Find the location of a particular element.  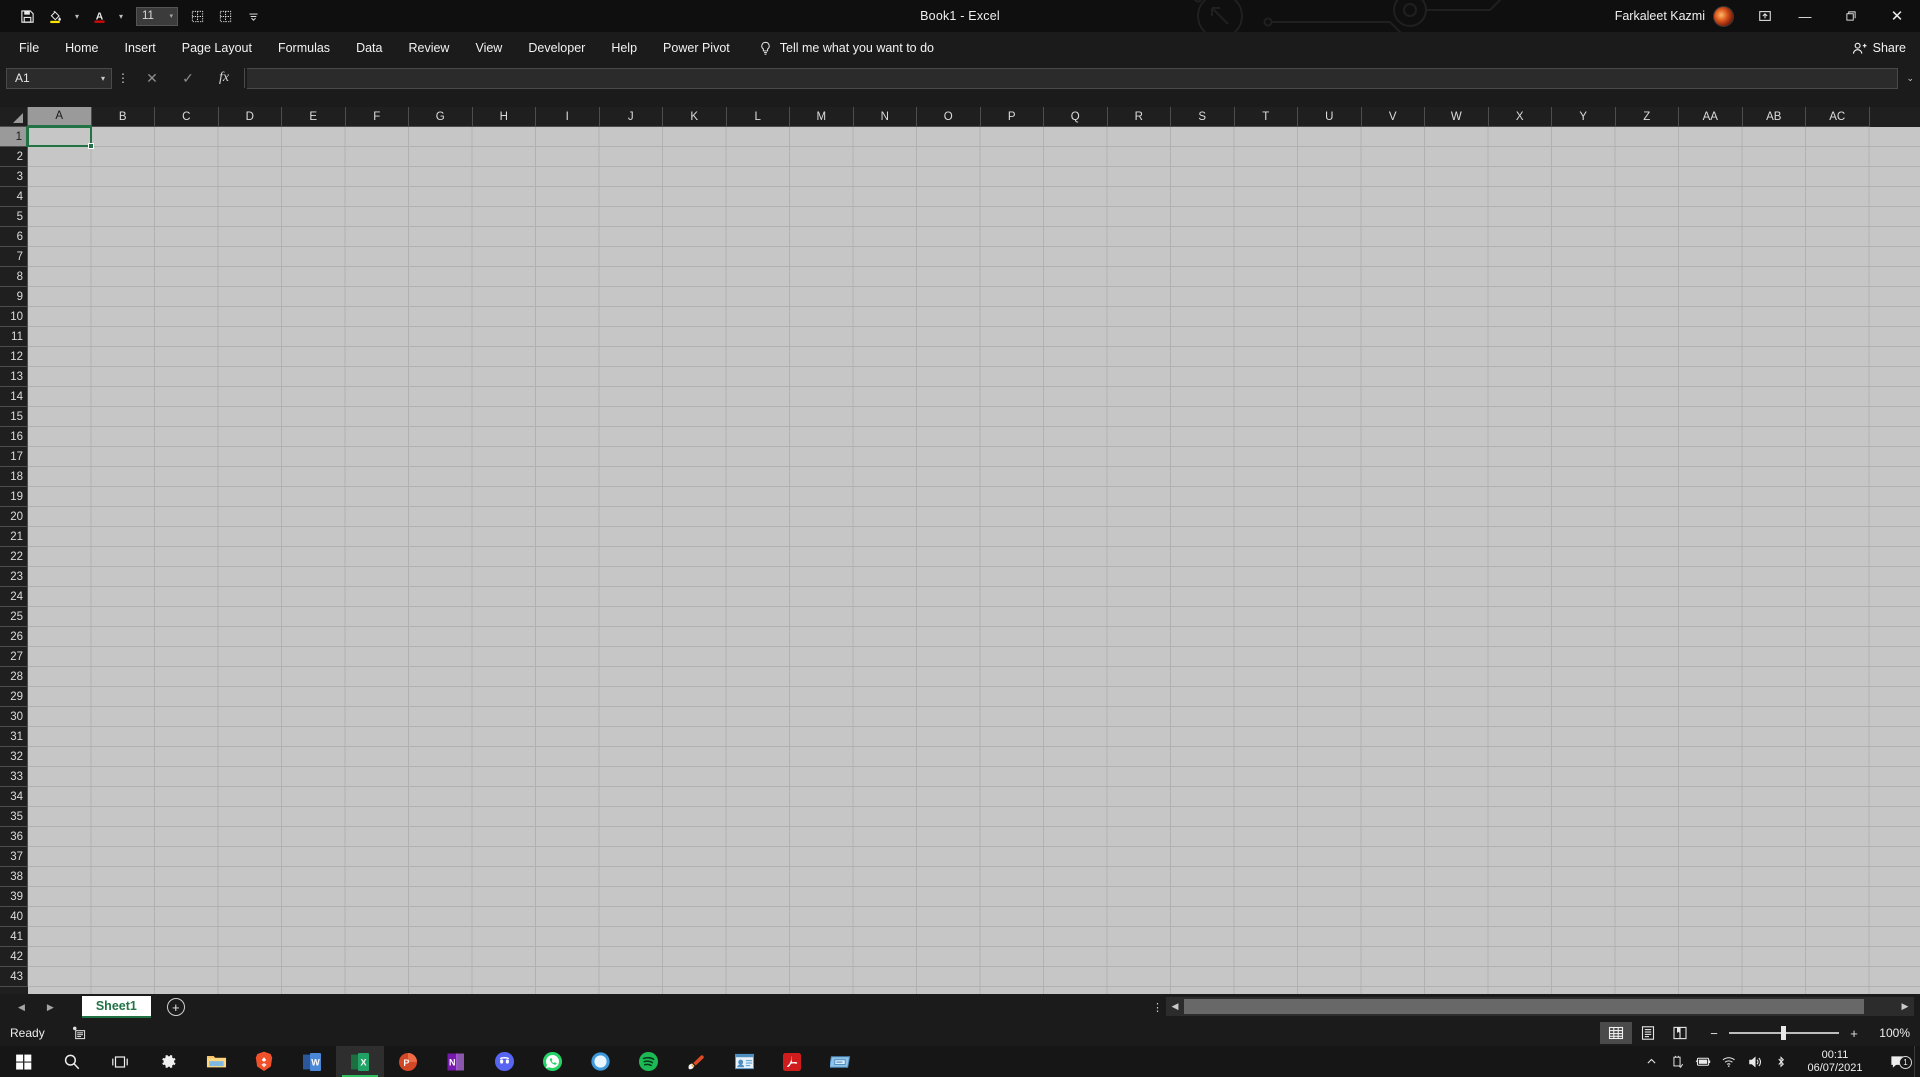

column-header-aa: AA is located at coordinates (1711, 117).